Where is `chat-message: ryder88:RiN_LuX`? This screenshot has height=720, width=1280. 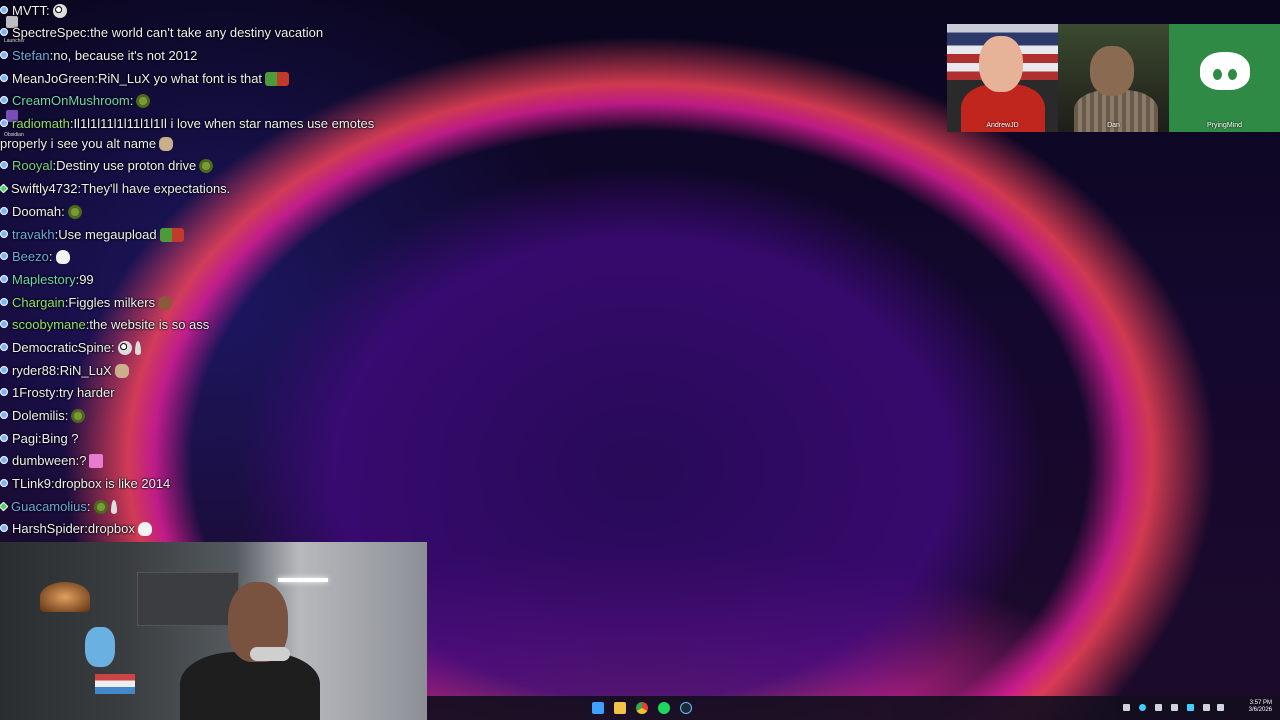 chat-message: ryder88:RiN_LuX is located at coordinates (64, 371).